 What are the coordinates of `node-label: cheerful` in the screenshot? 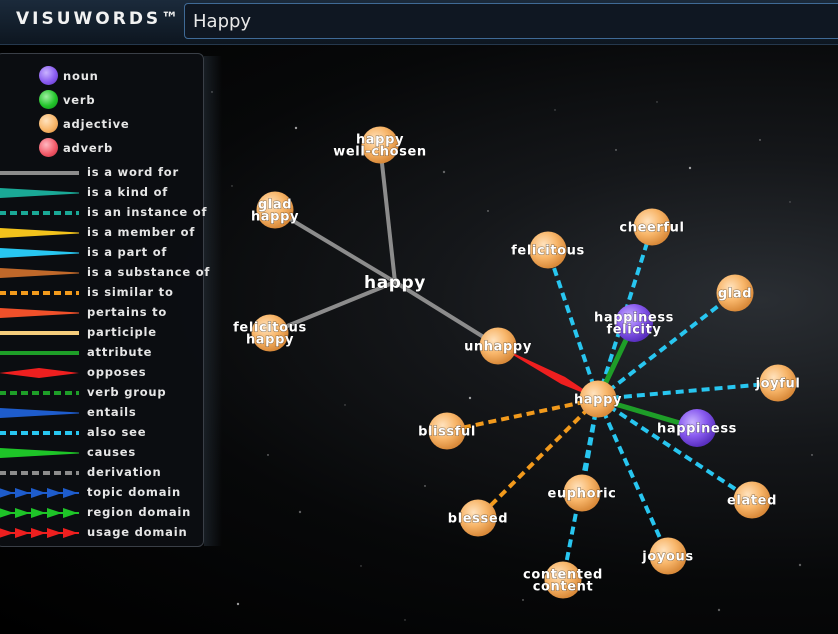 It's located at (651, 228).